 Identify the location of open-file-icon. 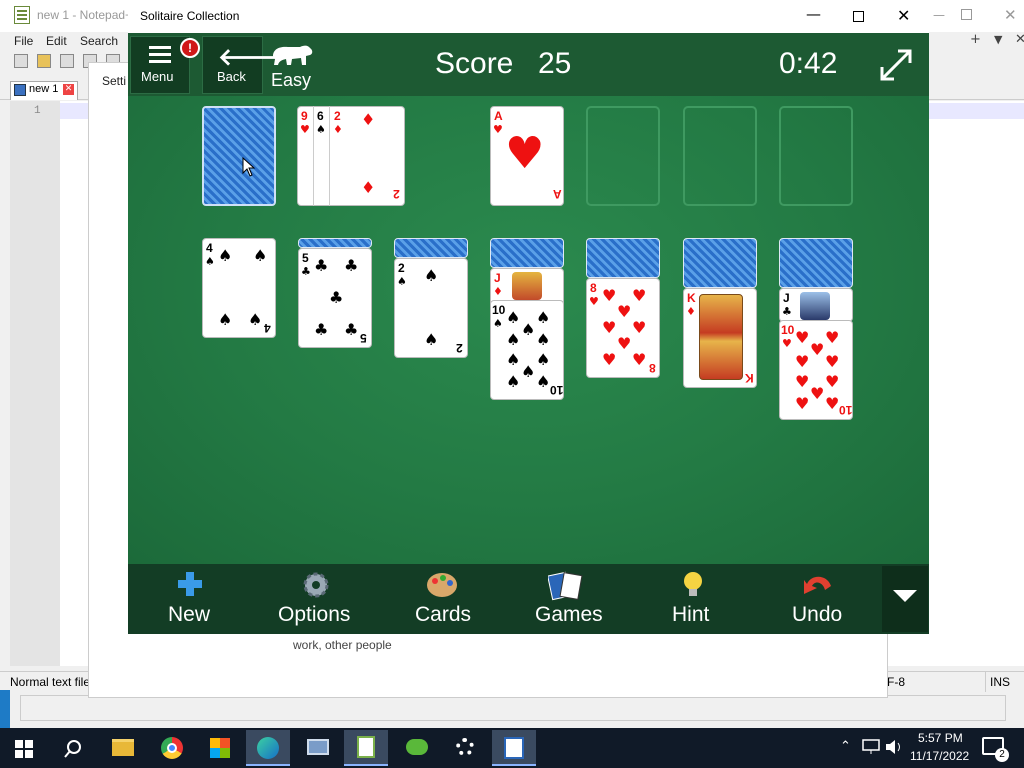
(44, 61).